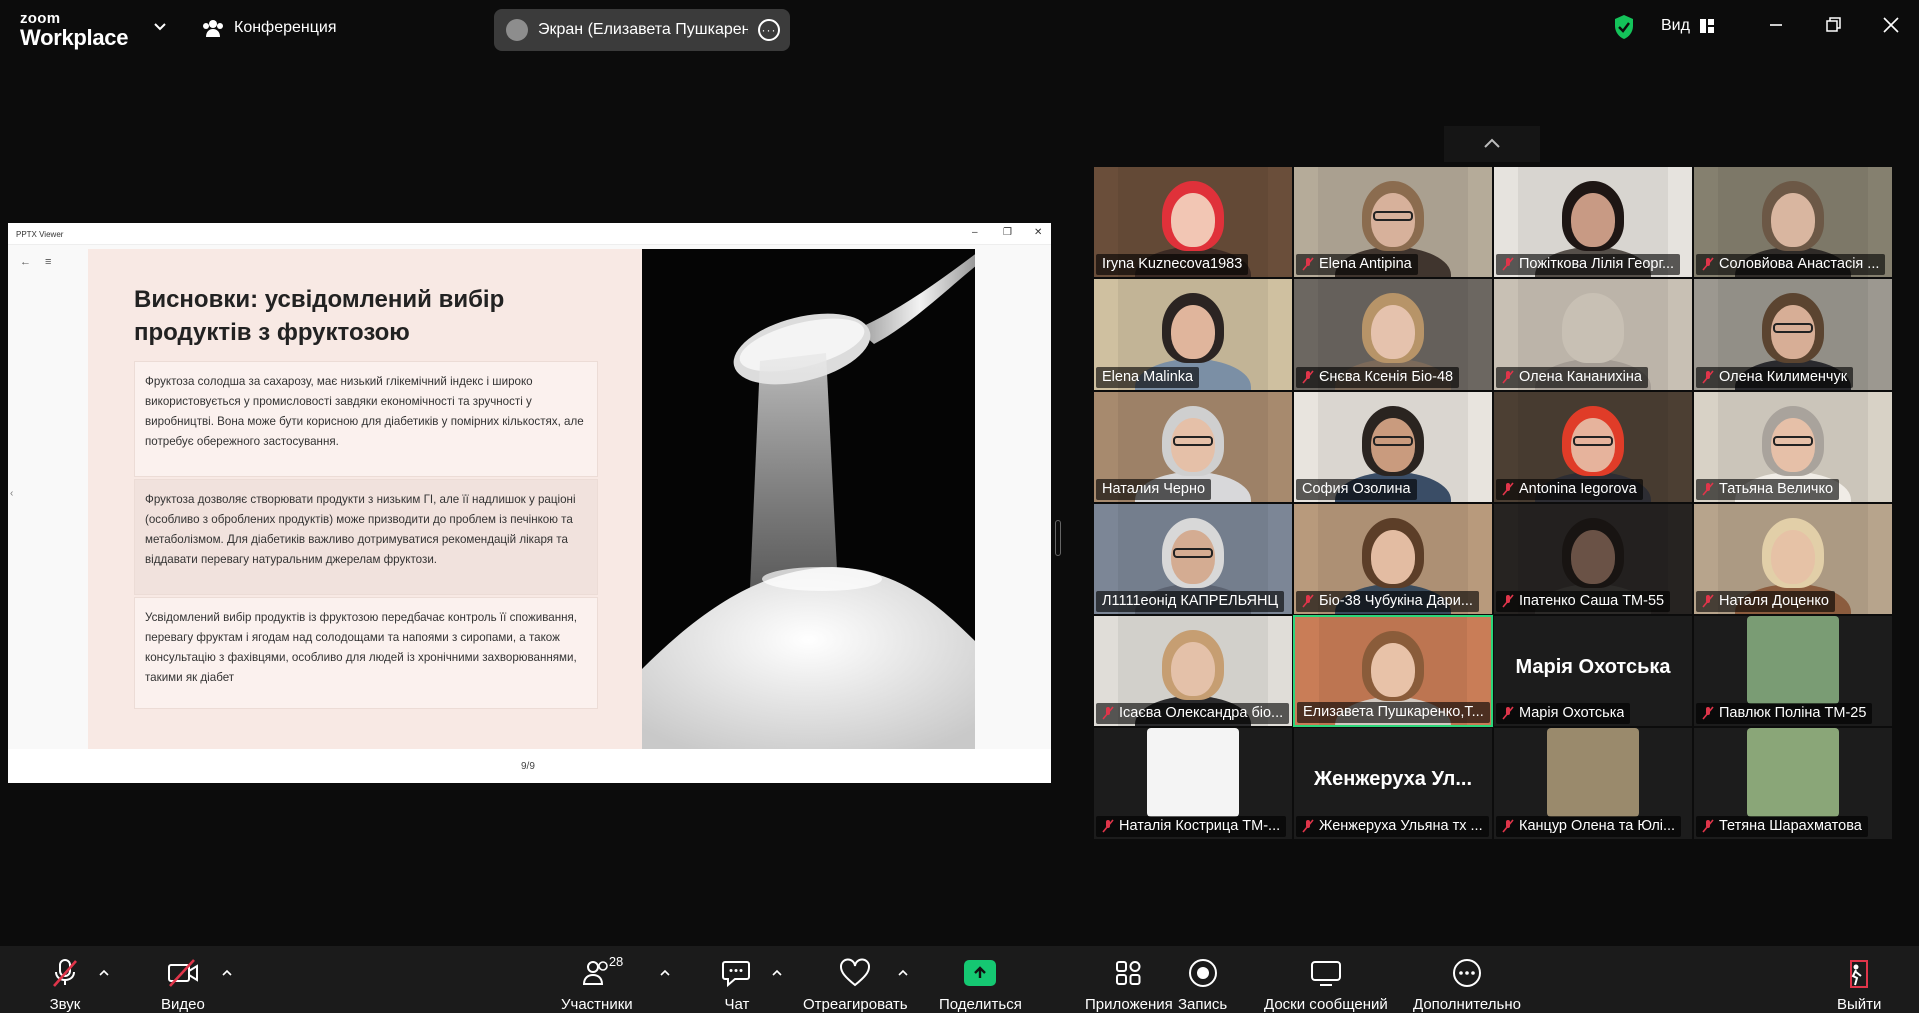 The height and width of the screenshot is (1013, 1919). I want to click on chat-options-caret-icon, so click(777, 972).